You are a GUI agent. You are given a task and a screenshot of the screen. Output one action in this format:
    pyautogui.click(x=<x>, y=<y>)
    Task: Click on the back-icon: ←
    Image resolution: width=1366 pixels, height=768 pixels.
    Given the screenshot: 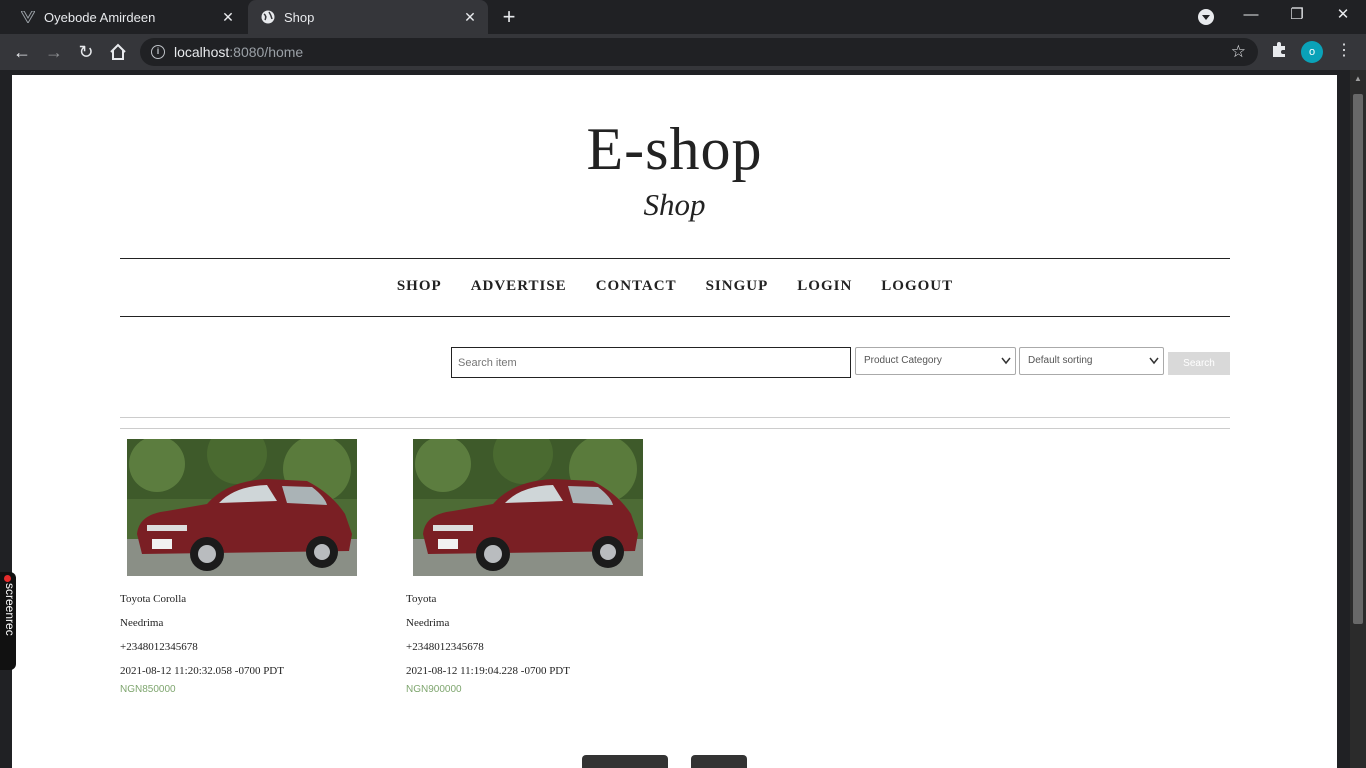 What is the action you would take?
    pyautogui.click(x=22, y=52)
    